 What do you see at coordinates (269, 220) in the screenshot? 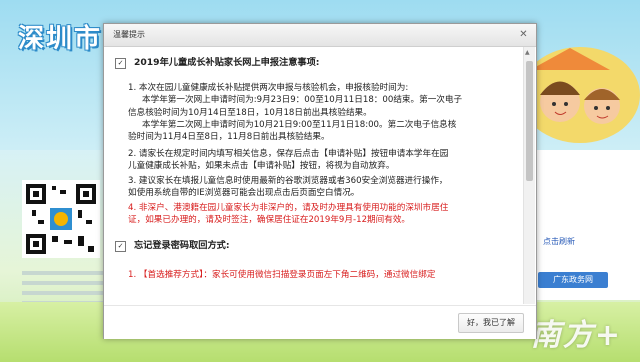
I see `item4-line2: 证，如果已办理的，请及时签注，确保居住证在2019年9月-12期间有效。` at bounding box center [269, 220].